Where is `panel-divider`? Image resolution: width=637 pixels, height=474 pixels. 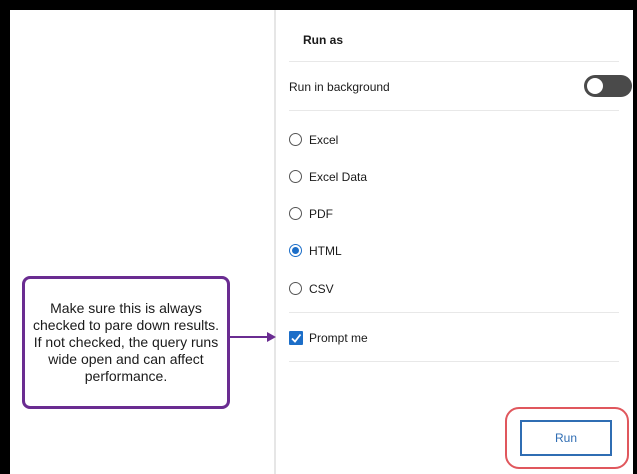
panel-divider is located at coordinates (275, 242).